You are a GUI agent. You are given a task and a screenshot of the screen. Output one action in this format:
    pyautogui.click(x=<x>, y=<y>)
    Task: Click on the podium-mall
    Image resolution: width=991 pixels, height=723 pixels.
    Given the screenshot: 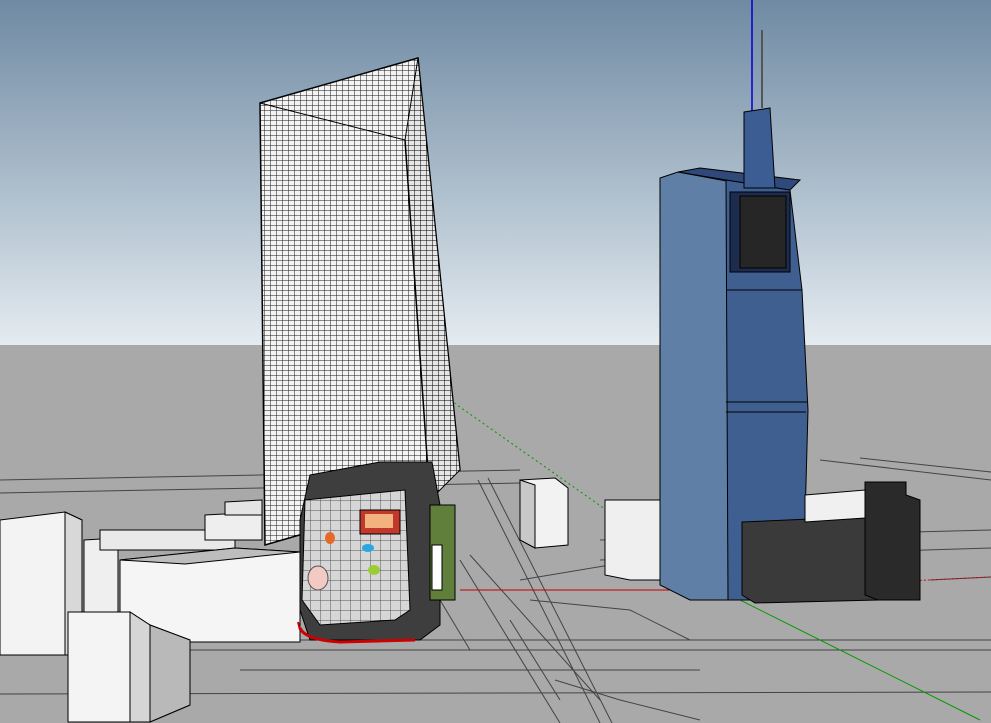 What is the action you would take?
    pyautogui.click(x=376, y=552)
    